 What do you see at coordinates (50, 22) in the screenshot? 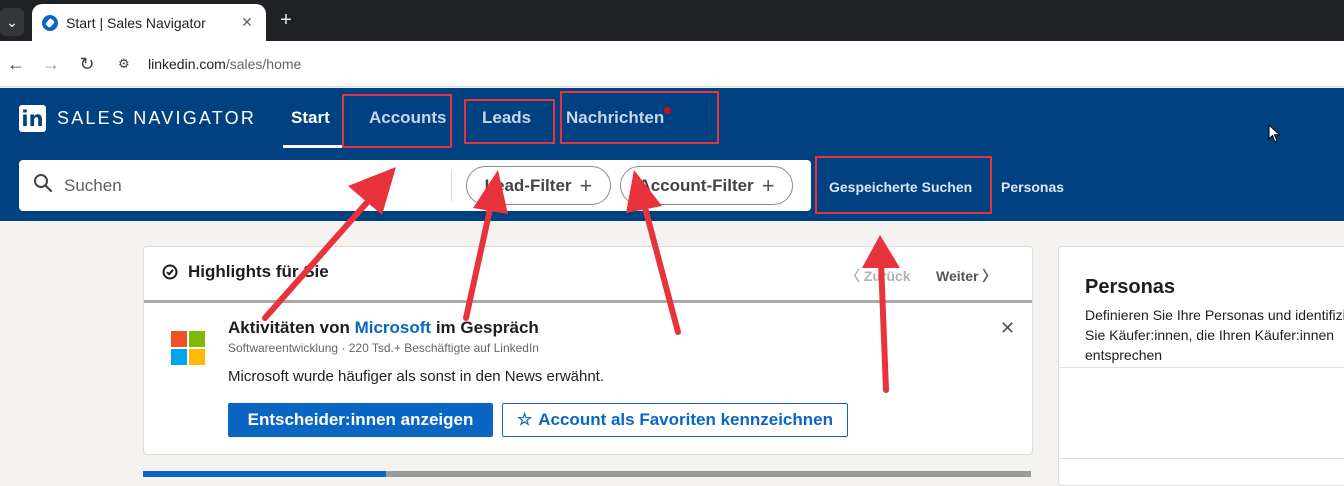
I see `compass-icon` at bounding box center [50, 22].